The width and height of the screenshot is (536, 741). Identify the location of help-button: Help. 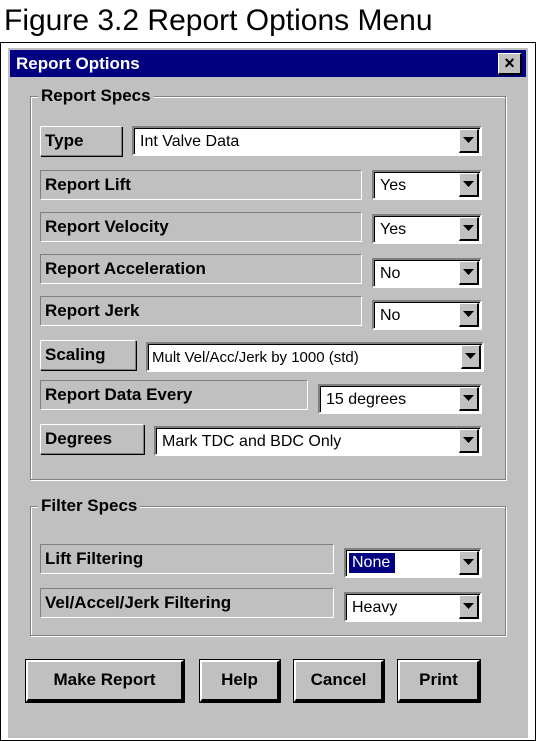
(240, 681).